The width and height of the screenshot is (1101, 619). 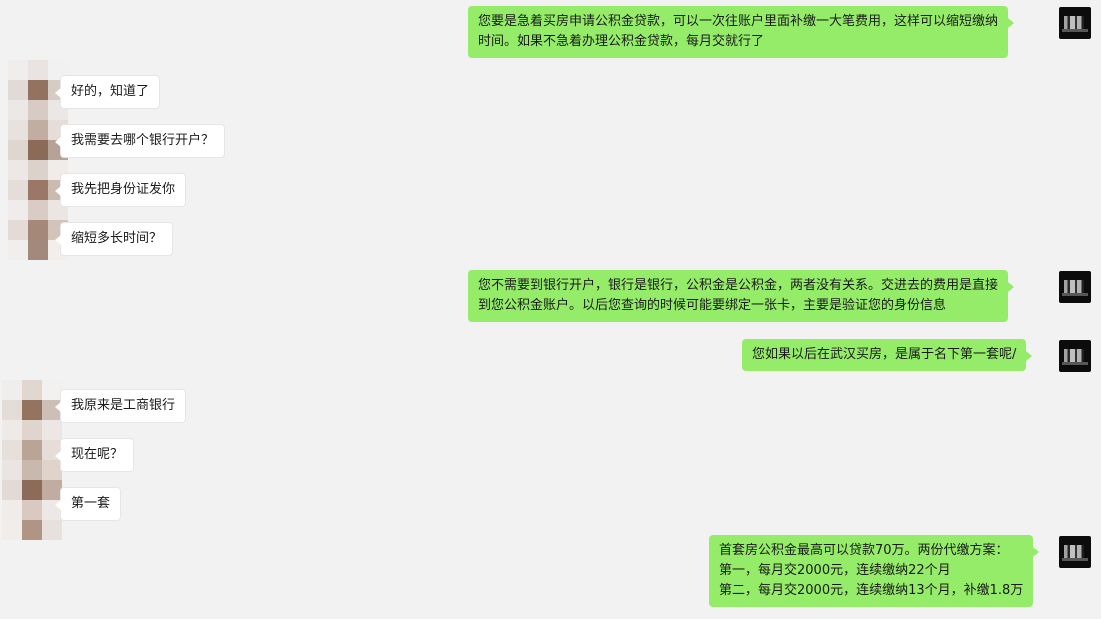 What do you see at coordinates (91, 503) in the screenshot?
I see `message-text: 第一套` at bounding box center [91, 503].